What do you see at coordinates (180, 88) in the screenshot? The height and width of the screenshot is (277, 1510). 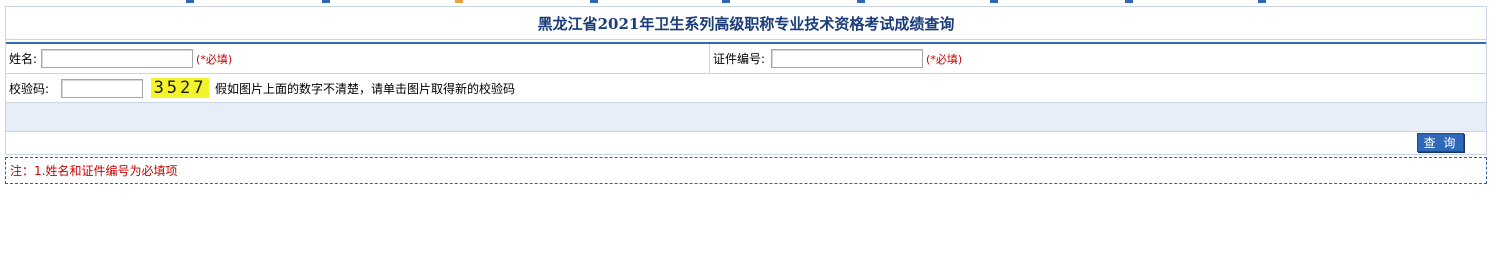 I see `captcha-image: 3527` at bounding box center [180, 88].